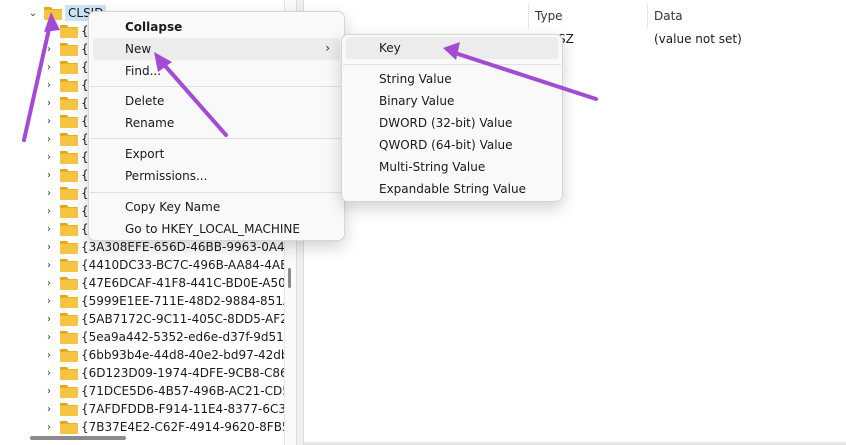  I want to click on annotation-arrow-key, so click(524, 75).